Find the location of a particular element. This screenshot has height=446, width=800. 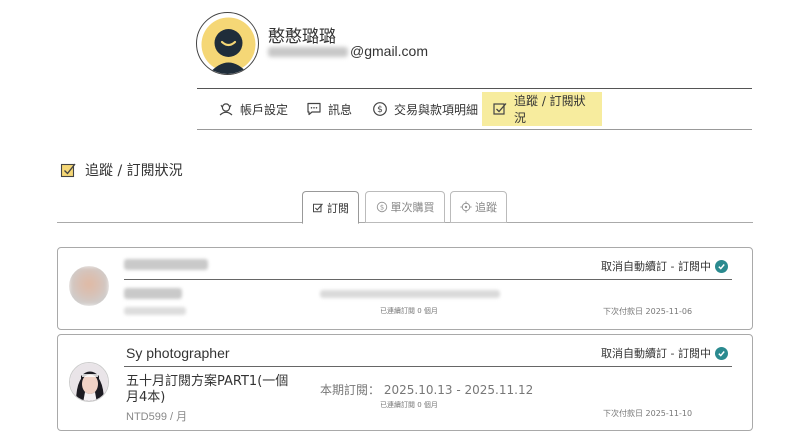

tab-label: 訂閱 is located at coordinates (338, 208).